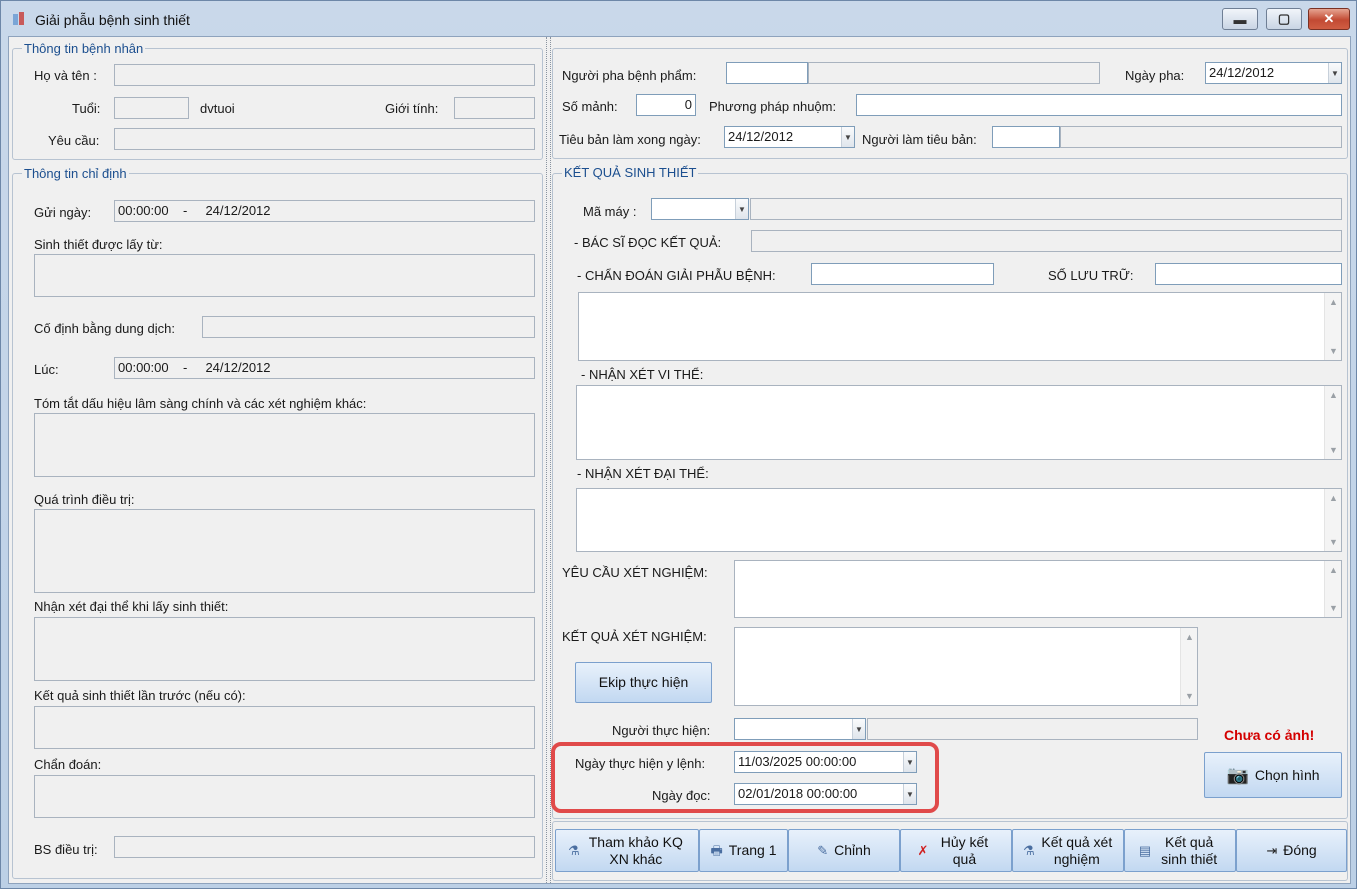 This screenshot has width=1357, height=889. Describe the element at coordinates (1284, 19) in the screenshot. I see `maximize-button: ▢` at that location.